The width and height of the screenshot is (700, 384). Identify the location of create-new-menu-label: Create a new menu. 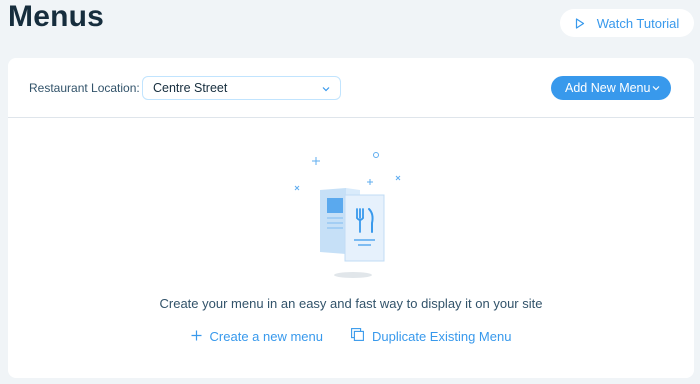
(266, 336).